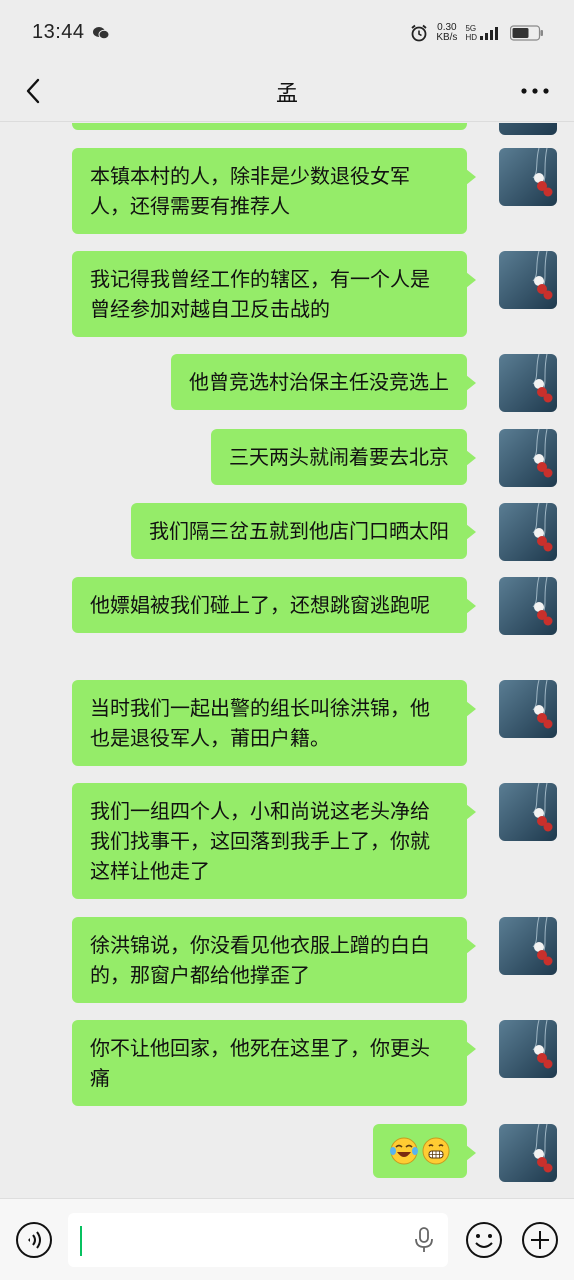 Image resolution: width=574 pixels, height=1280 pixels. I want to click on chat-header: 孟, so click(287, 93).